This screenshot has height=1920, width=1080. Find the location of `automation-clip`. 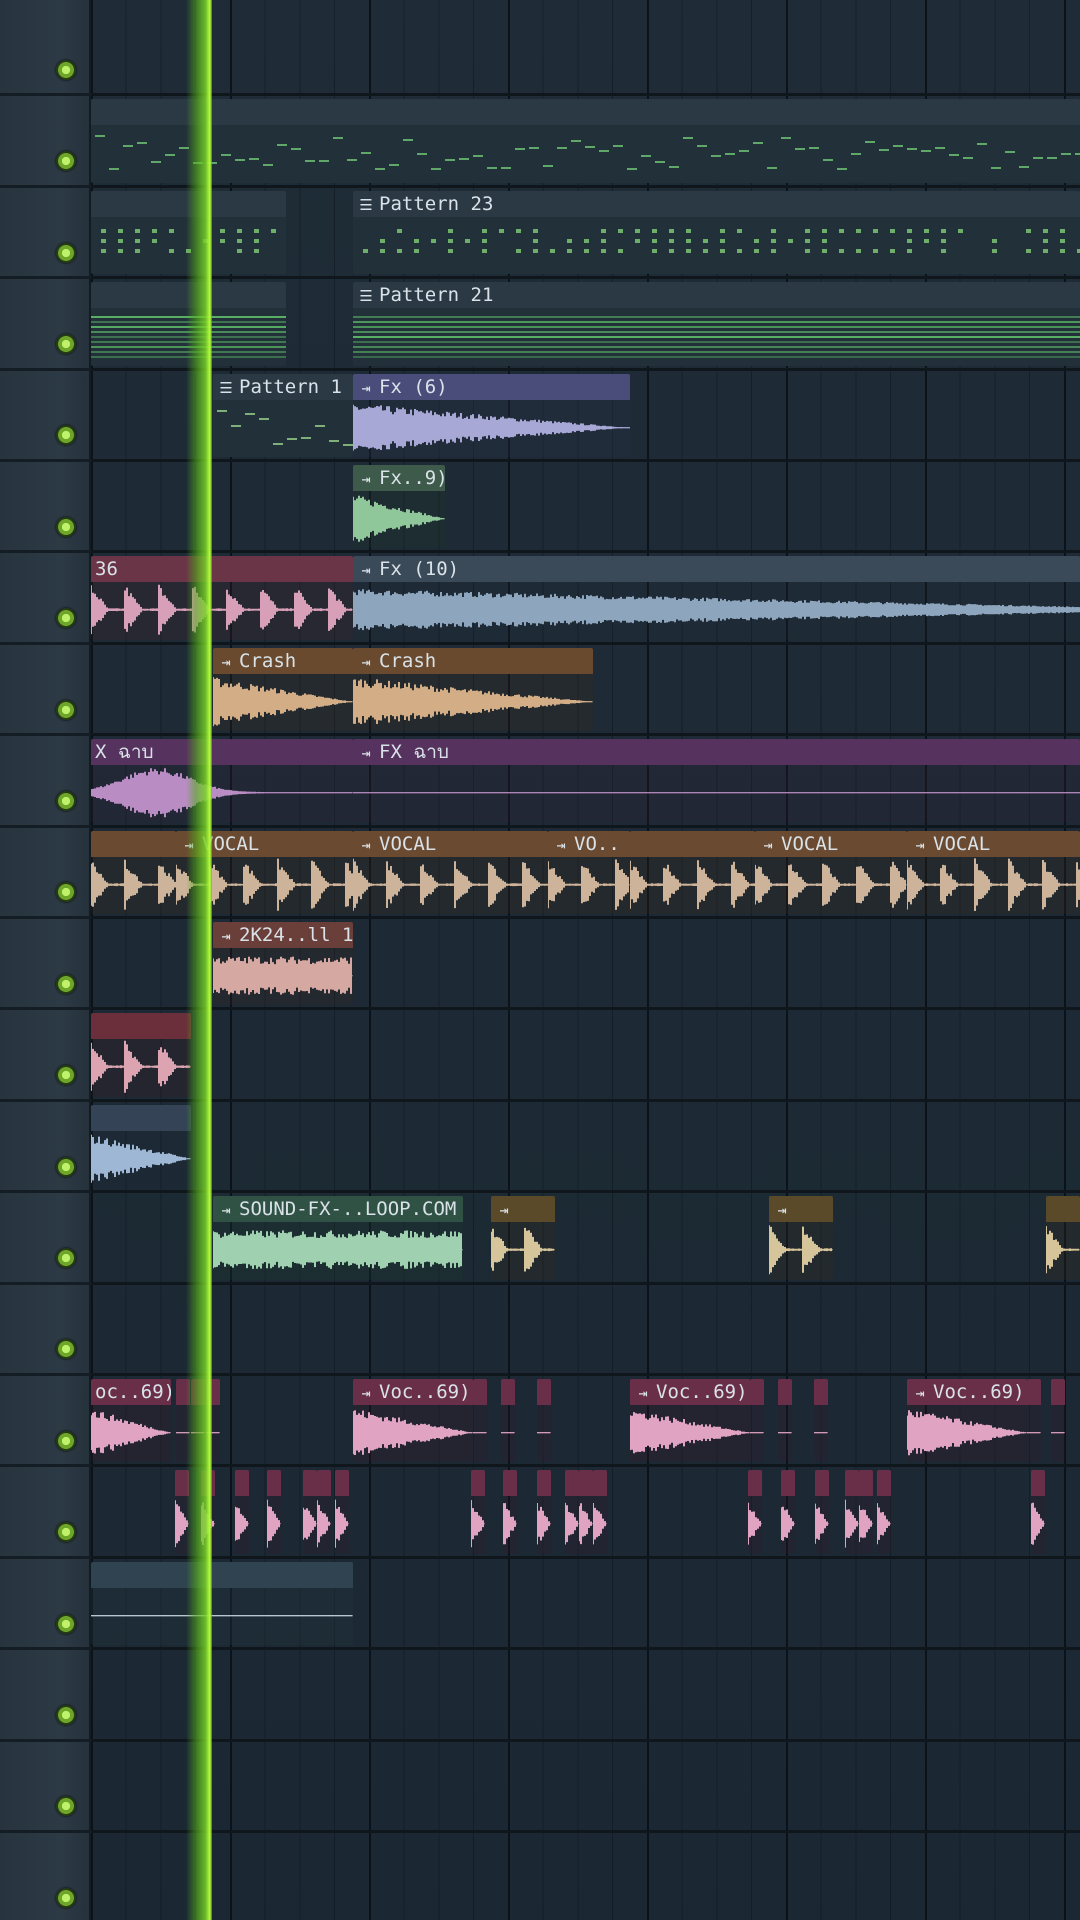

automation-clip is located at coordinates (222, 1603).